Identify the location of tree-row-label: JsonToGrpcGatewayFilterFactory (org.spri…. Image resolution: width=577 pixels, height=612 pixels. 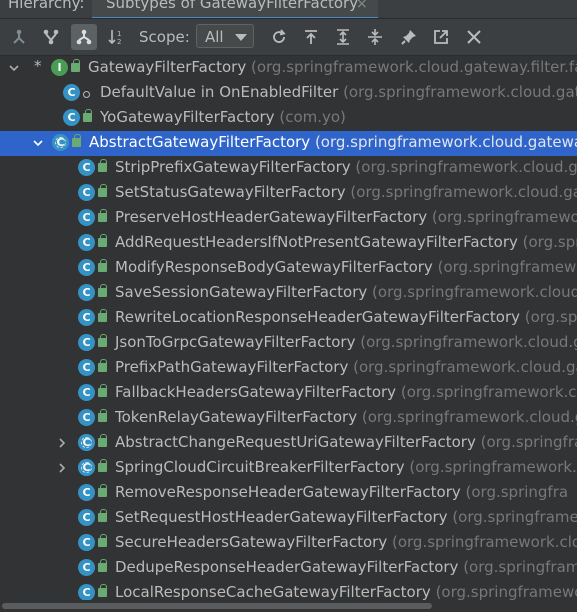
(346, 342).